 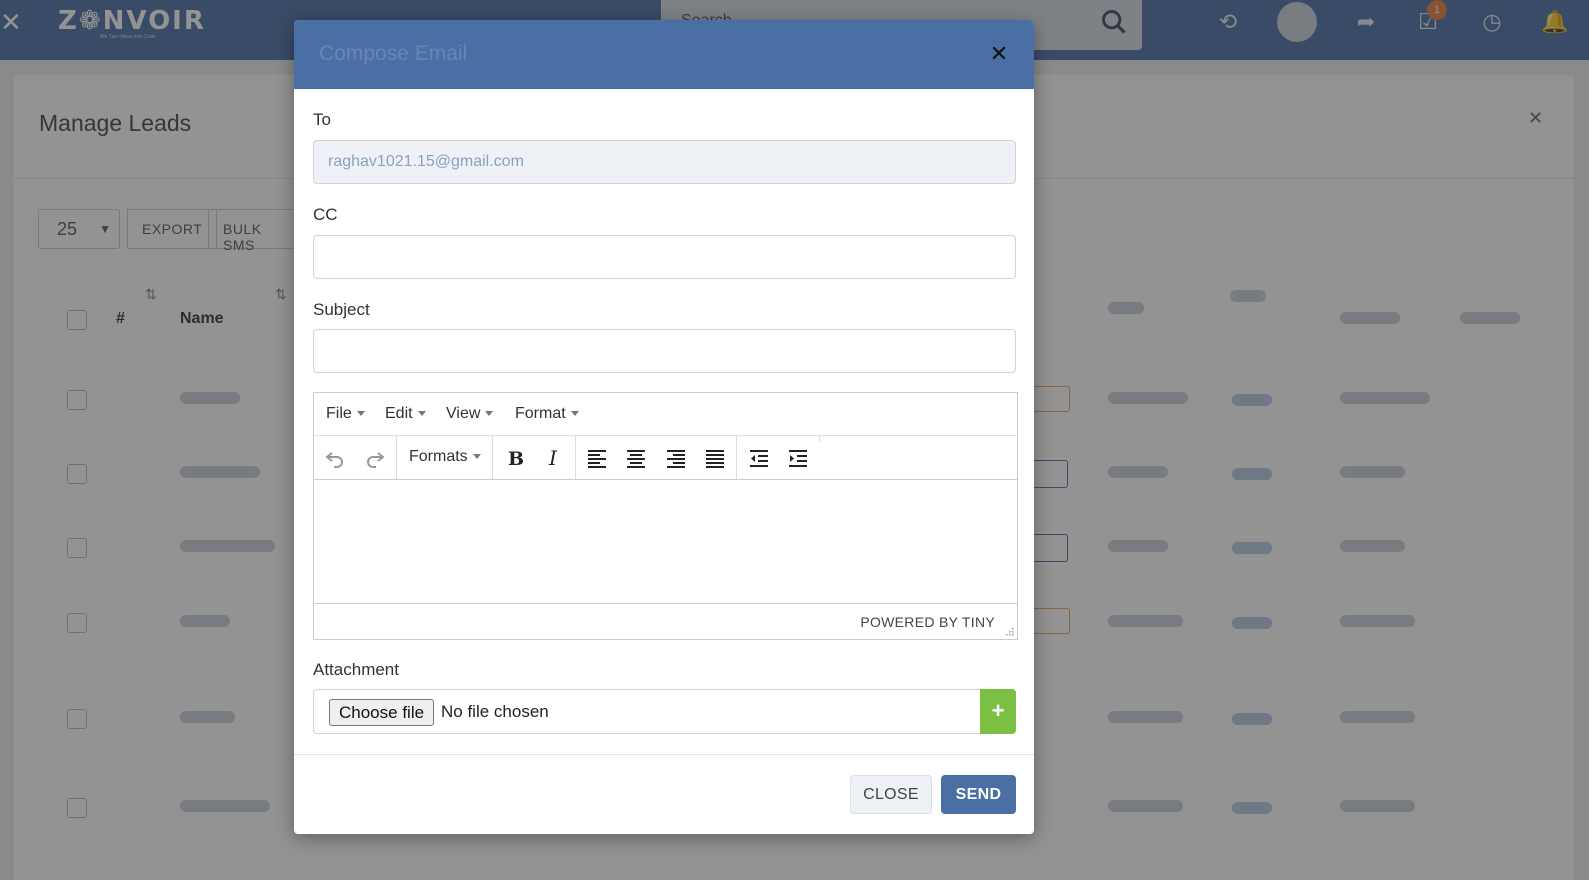 I want to click on bold-icon: B, so click(x=514, y=458).